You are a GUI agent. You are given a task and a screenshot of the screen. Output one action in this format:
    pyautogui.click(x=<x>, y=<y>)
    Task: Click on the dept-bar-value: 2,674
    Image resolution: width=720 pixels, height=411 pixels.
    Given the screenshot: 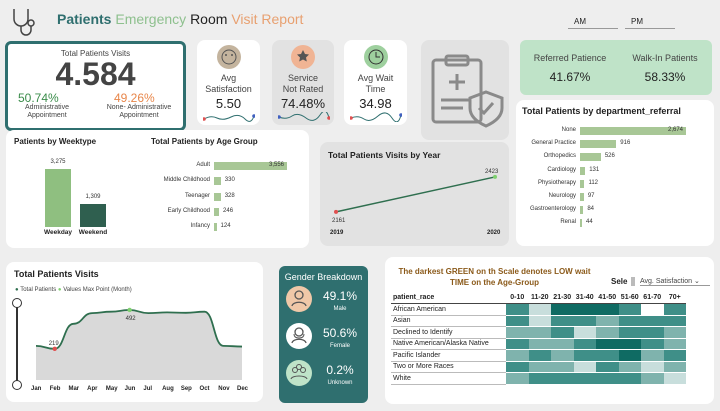 What is the action you would take?
    pyautogui.click(x=676, y=130)
    